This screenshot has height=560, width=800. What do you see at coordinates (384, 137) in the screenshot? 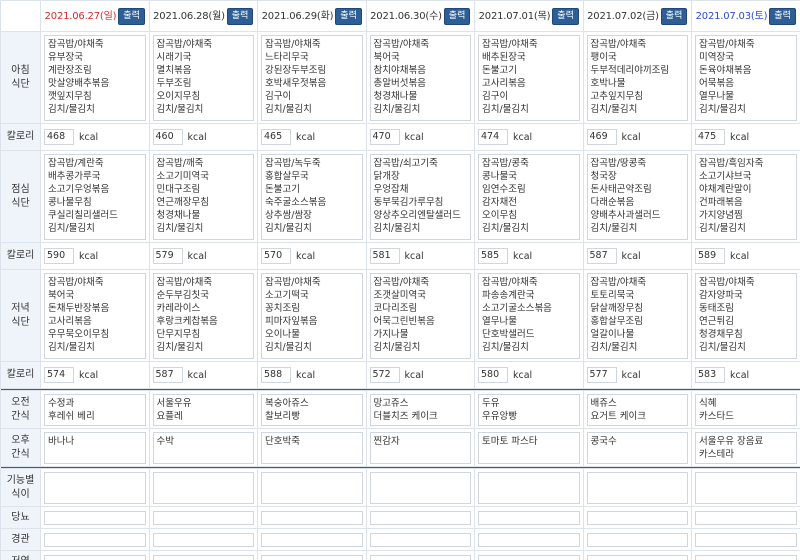
I see `calorie-input: 470` at bounding box center [384, 137].